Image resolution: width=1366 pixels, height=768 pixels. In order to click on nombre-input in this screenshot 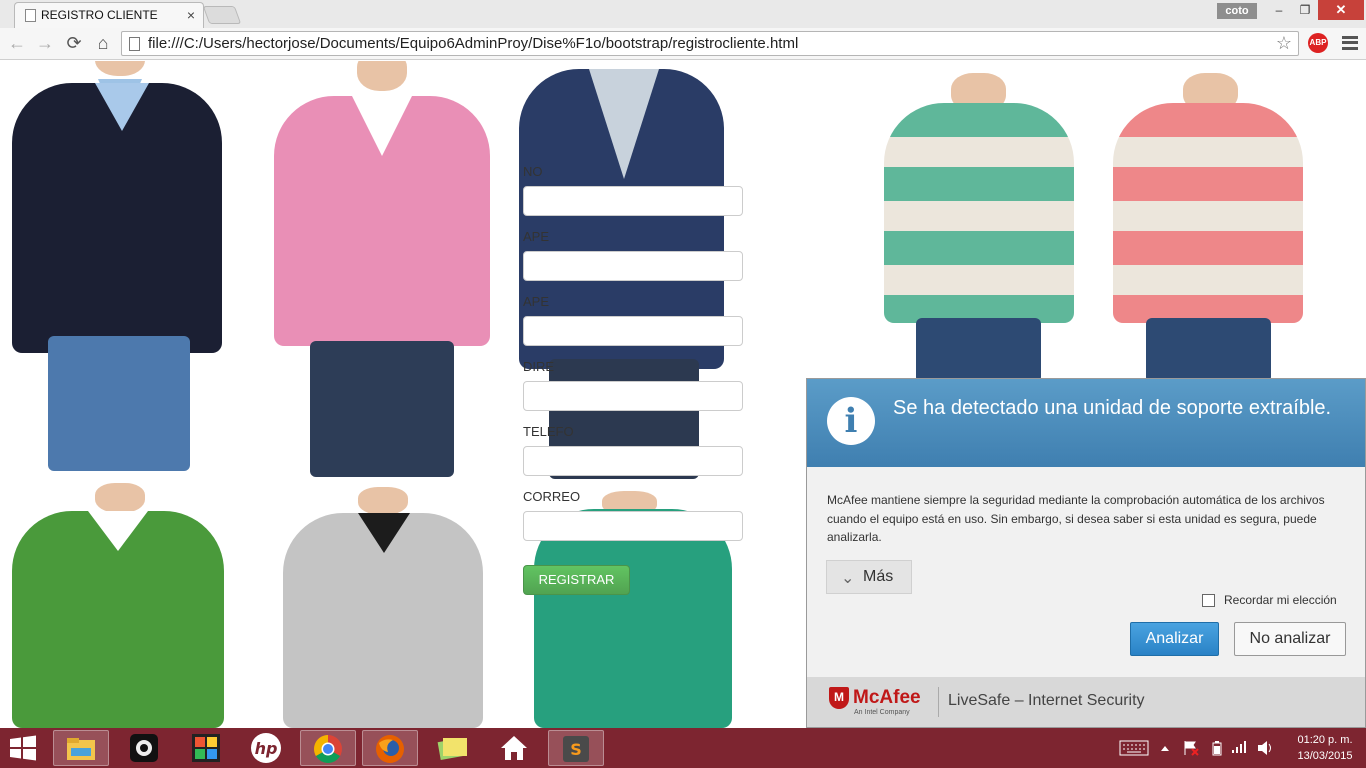, I will do `click(633, 201)`.